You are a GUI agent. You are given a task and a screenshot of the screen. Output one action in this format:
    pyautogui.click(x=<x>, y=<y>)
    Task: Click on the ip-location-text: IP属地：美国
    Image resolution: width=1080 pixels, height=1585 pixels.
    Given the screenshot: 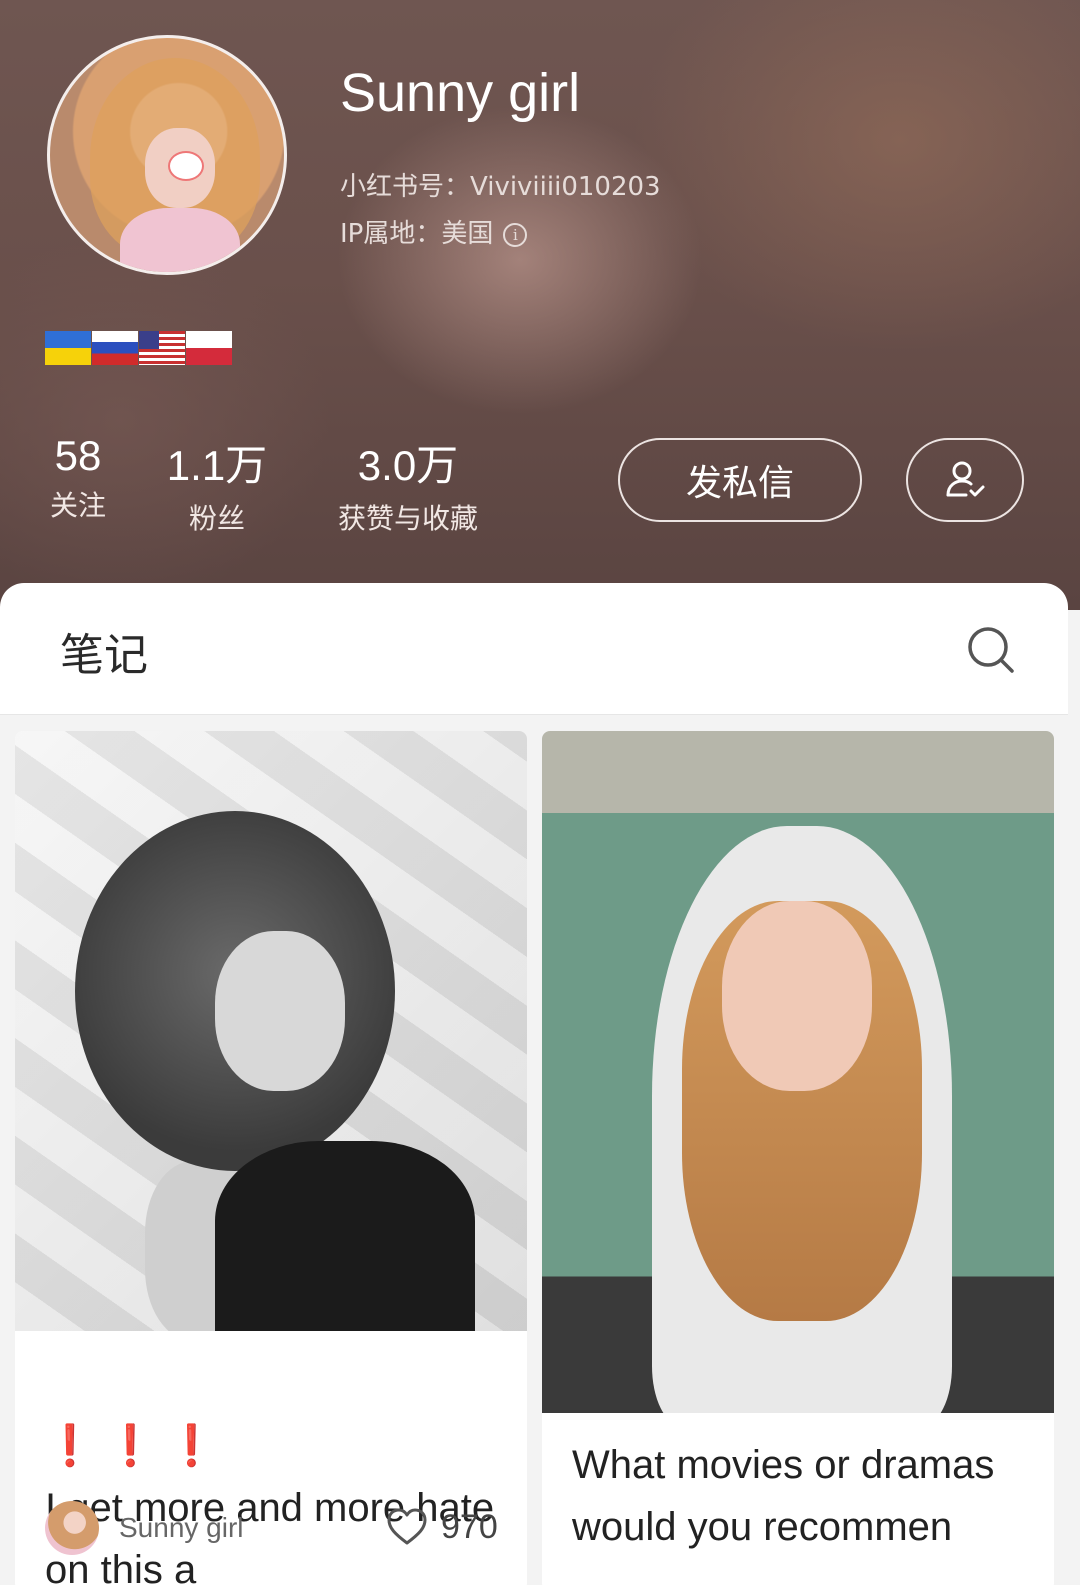 What is the action you would take?
    pyautogui.click(x=417, y=234)
    